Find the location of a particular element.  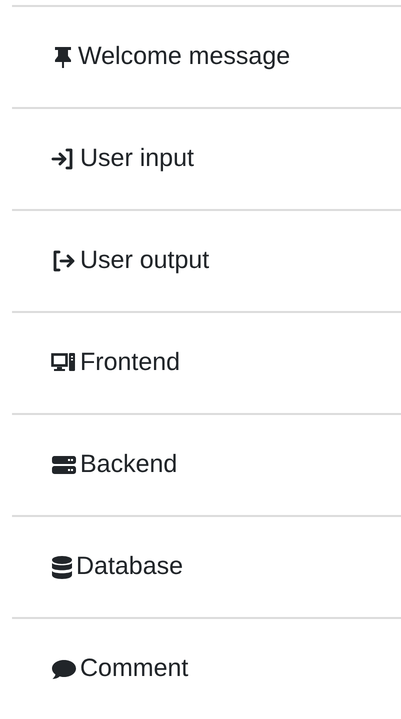

server-icon is located at coordinates (64, 465).